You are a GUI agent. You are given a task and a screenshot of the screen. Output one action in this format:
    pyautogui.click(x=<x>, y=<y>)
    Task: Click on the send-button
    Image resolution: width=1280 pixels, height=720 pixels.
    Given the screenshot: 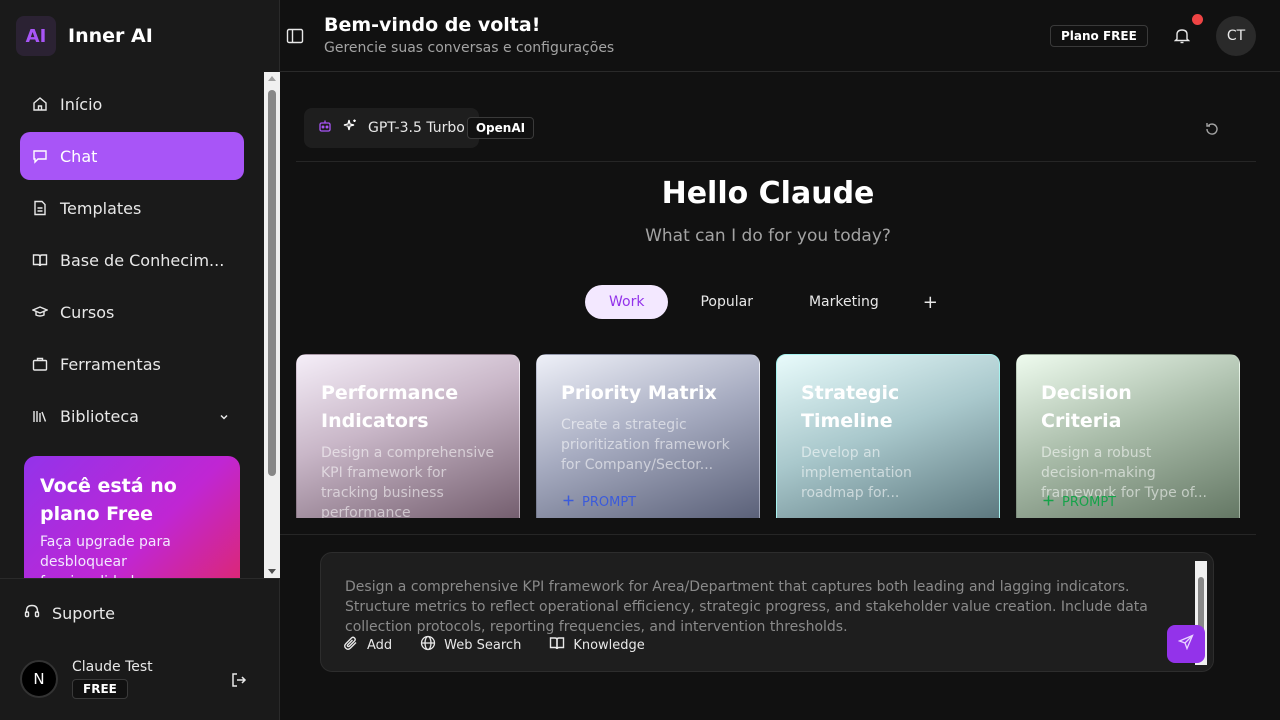 What is the action you would take?
    pyautogui.click(x=1186, y=644)
    